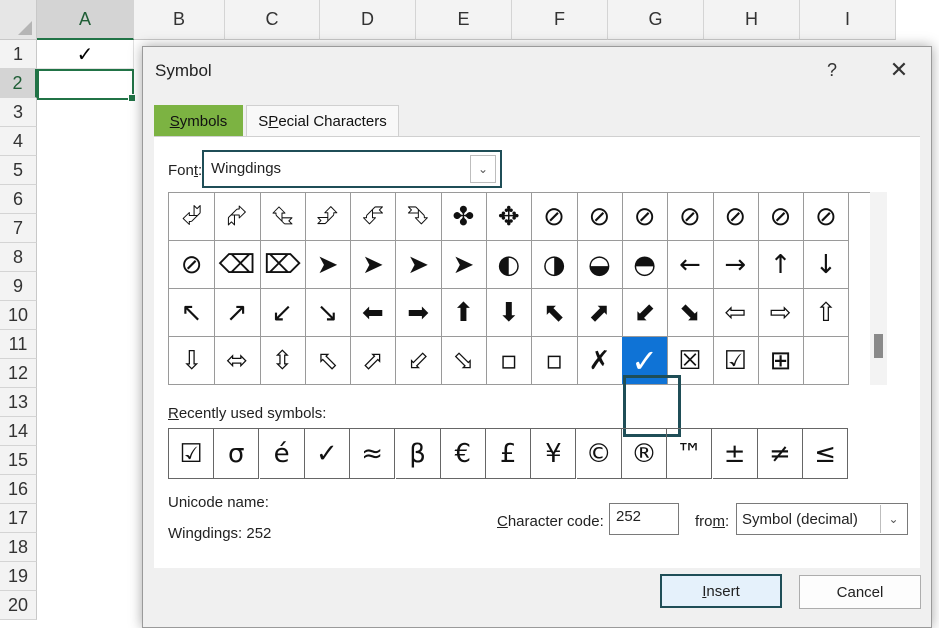 The image size is (939, 628). I want to click on tab-symbols: Symbols, so click(198, 121).